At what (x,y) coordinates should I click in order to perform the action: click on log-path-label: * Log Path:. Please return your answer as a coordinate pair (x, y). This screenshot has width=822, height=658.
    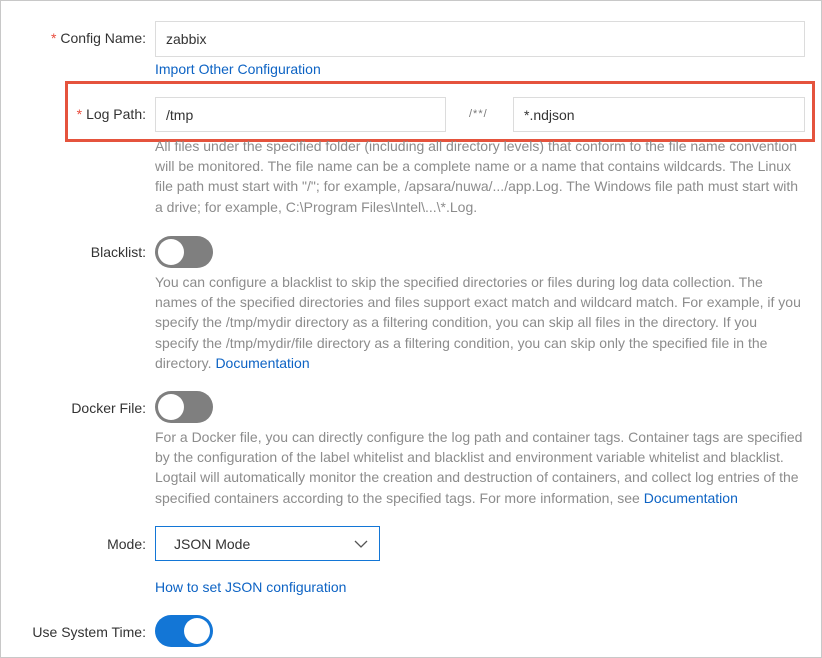
    Looking at the image, I should click on (111, 114).